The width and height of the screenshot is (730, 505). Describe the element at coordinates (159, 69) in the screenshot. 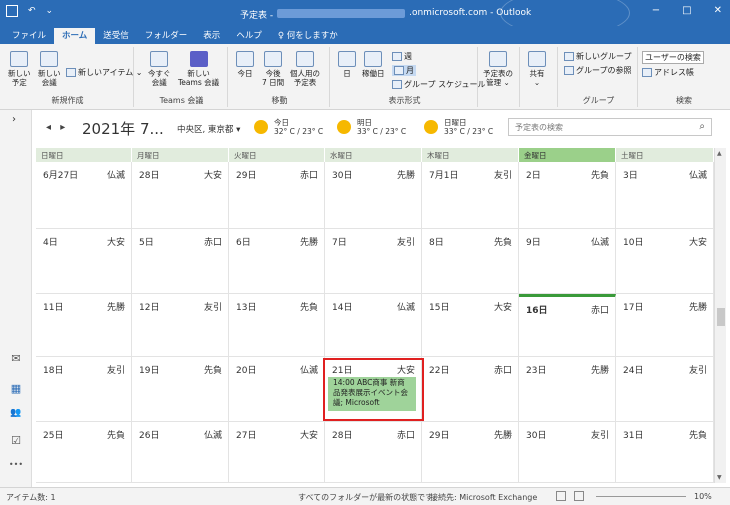

I see `meet-now-button: 今すぐ 会議` at that location.